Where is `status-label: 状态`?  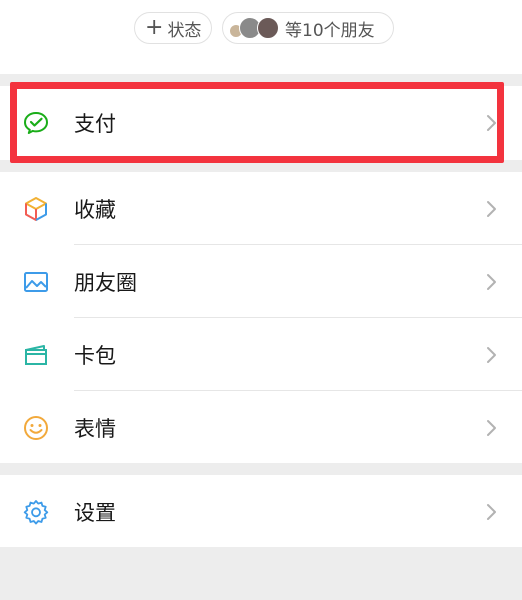 status-label: 状态 is located at coordinates (184, 30).